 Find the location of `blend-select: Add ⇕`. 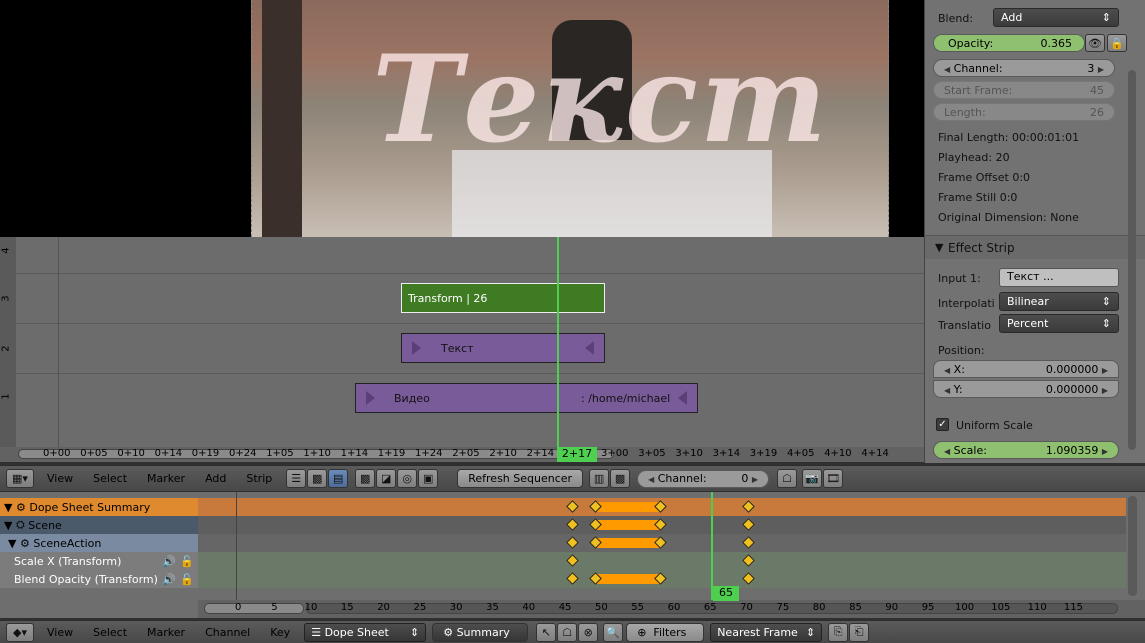

blend-select: Add ⇕ is located at coordinates (1056, 17).